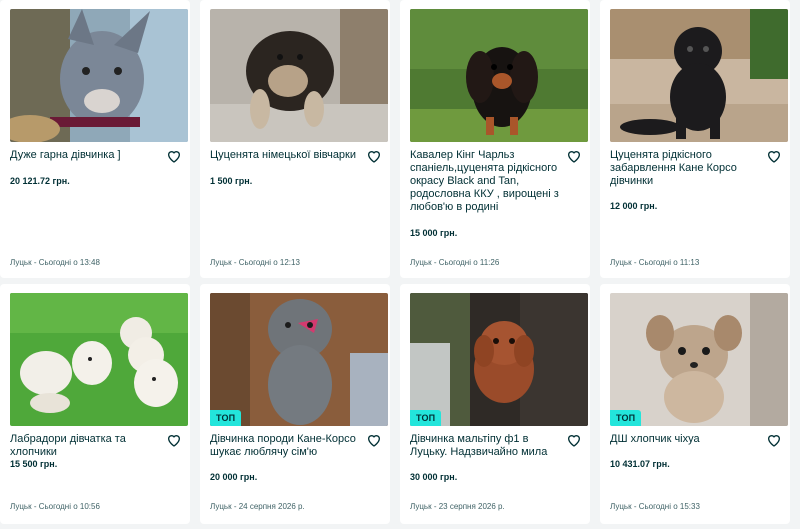  What do you see at coordinates (655, 506) in the screenshot?
I see `listing-location-date: Луцьк - Сьогодні о 15:33` at bounding box center [655, 506].